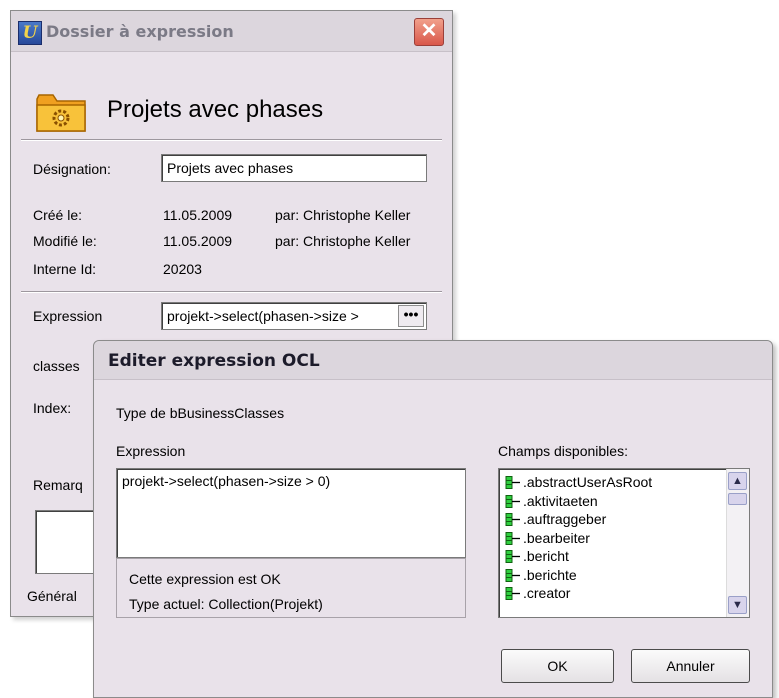 The width and height of the screenshot is (779, 698). What do you see at coordinates (557, 666) in the screenshot?
I see `ok-button: OK` at bounding box center [557, 666].